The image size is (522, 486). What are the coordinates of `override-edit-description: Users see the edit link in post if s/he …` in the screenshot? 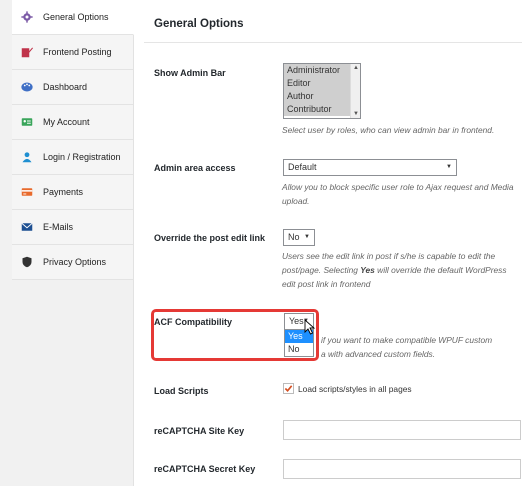 It's located at (398, 270).